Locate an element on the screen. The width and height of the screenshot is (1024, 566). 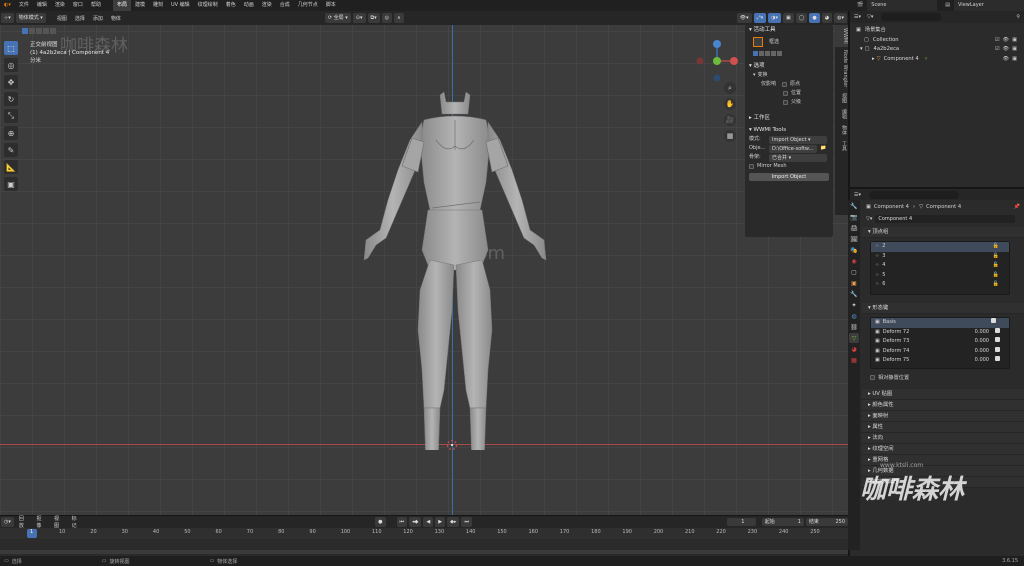
add-cube-tool-icon: ▣ is located at coordinates (11, 184).